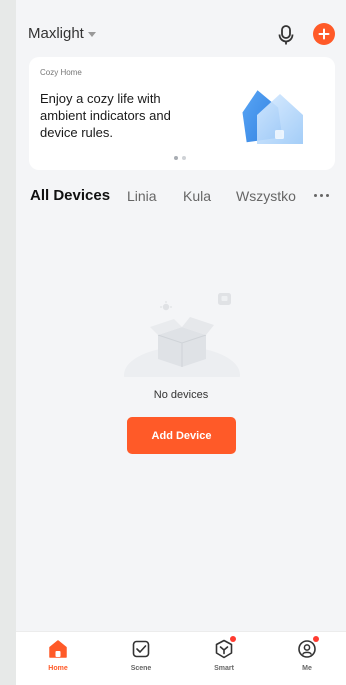 The image size is (346, 685). Describe the element at coordinates (307, 648) in the screenshot. I see `profile-icon` at that location.